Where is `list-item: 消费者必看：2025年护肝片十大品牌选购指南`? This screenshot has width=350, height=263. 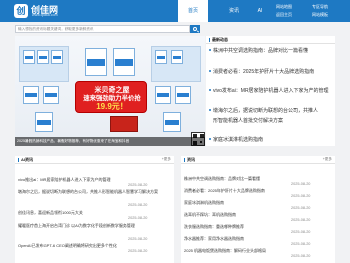 list-item: 消费者必看：2025年护肝片十大品牌选购指南 is located at coordinates (271, 71).